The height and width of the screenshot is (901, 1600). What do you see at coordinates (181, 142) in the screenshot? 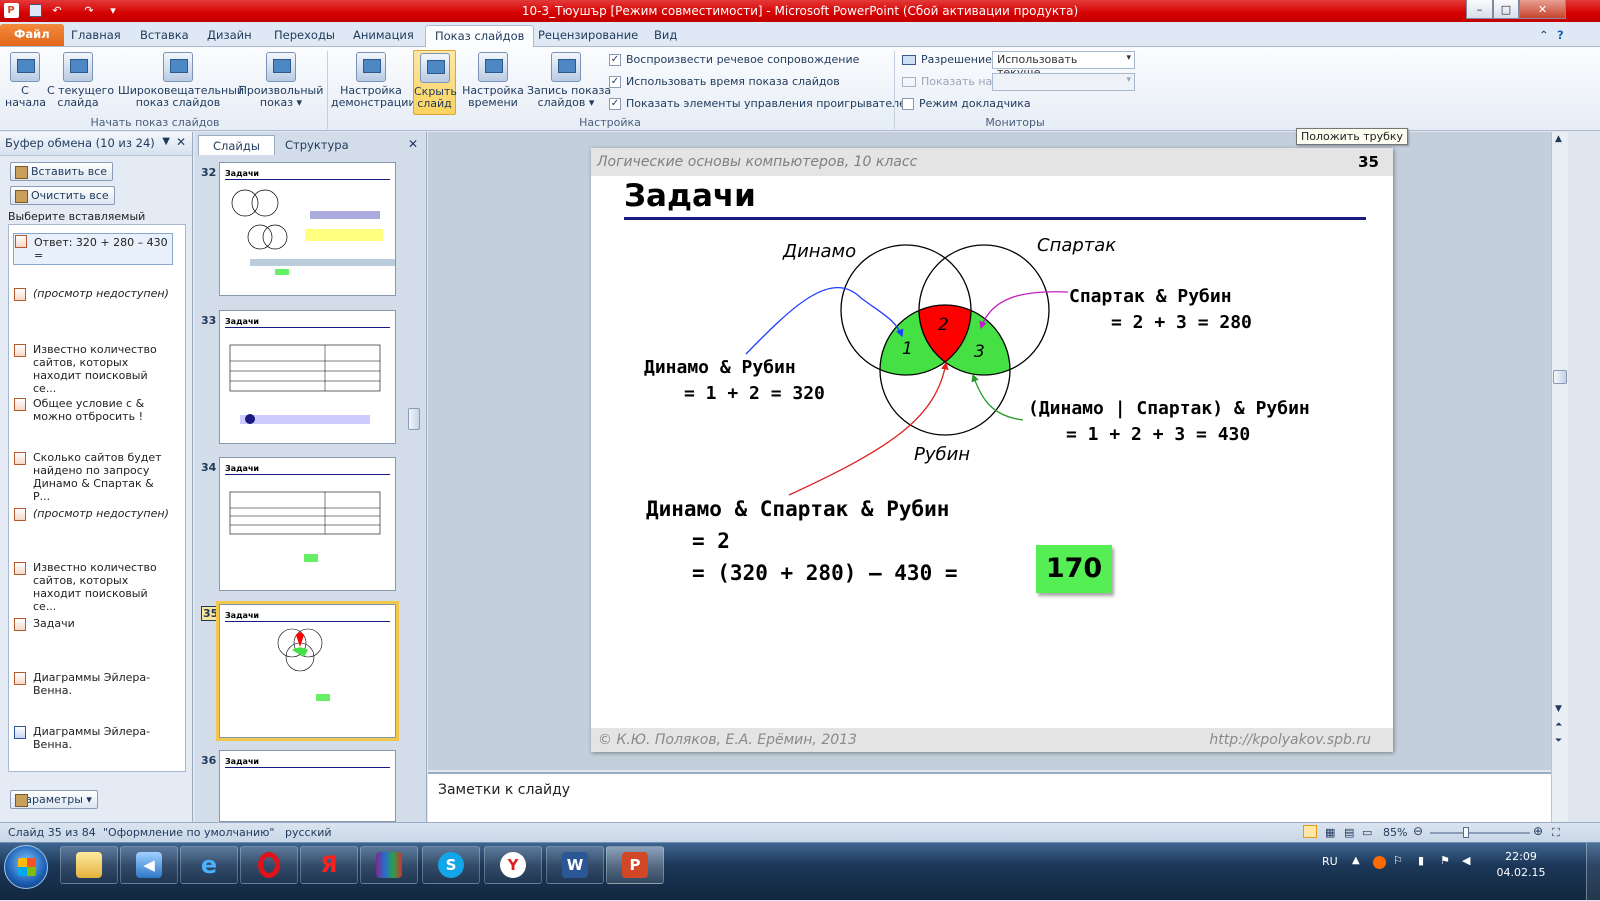
I see `close-pane-icon: ✕` at bounding box center [181, 142].